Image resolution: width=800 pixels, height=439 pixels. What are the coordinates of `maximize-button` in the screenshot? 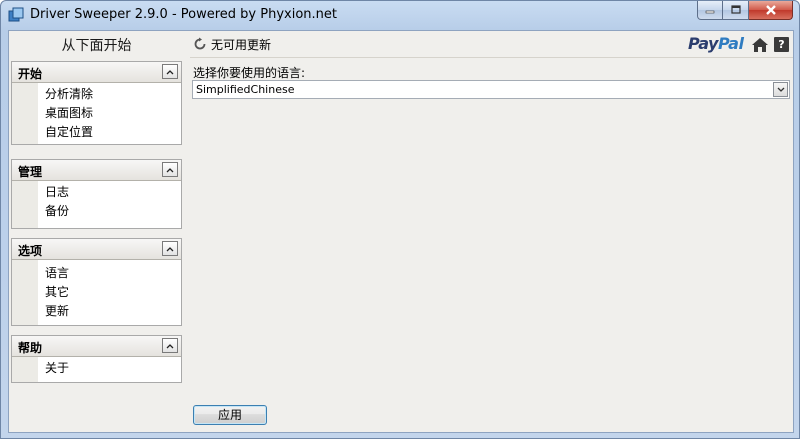 It's located at (736, 10).